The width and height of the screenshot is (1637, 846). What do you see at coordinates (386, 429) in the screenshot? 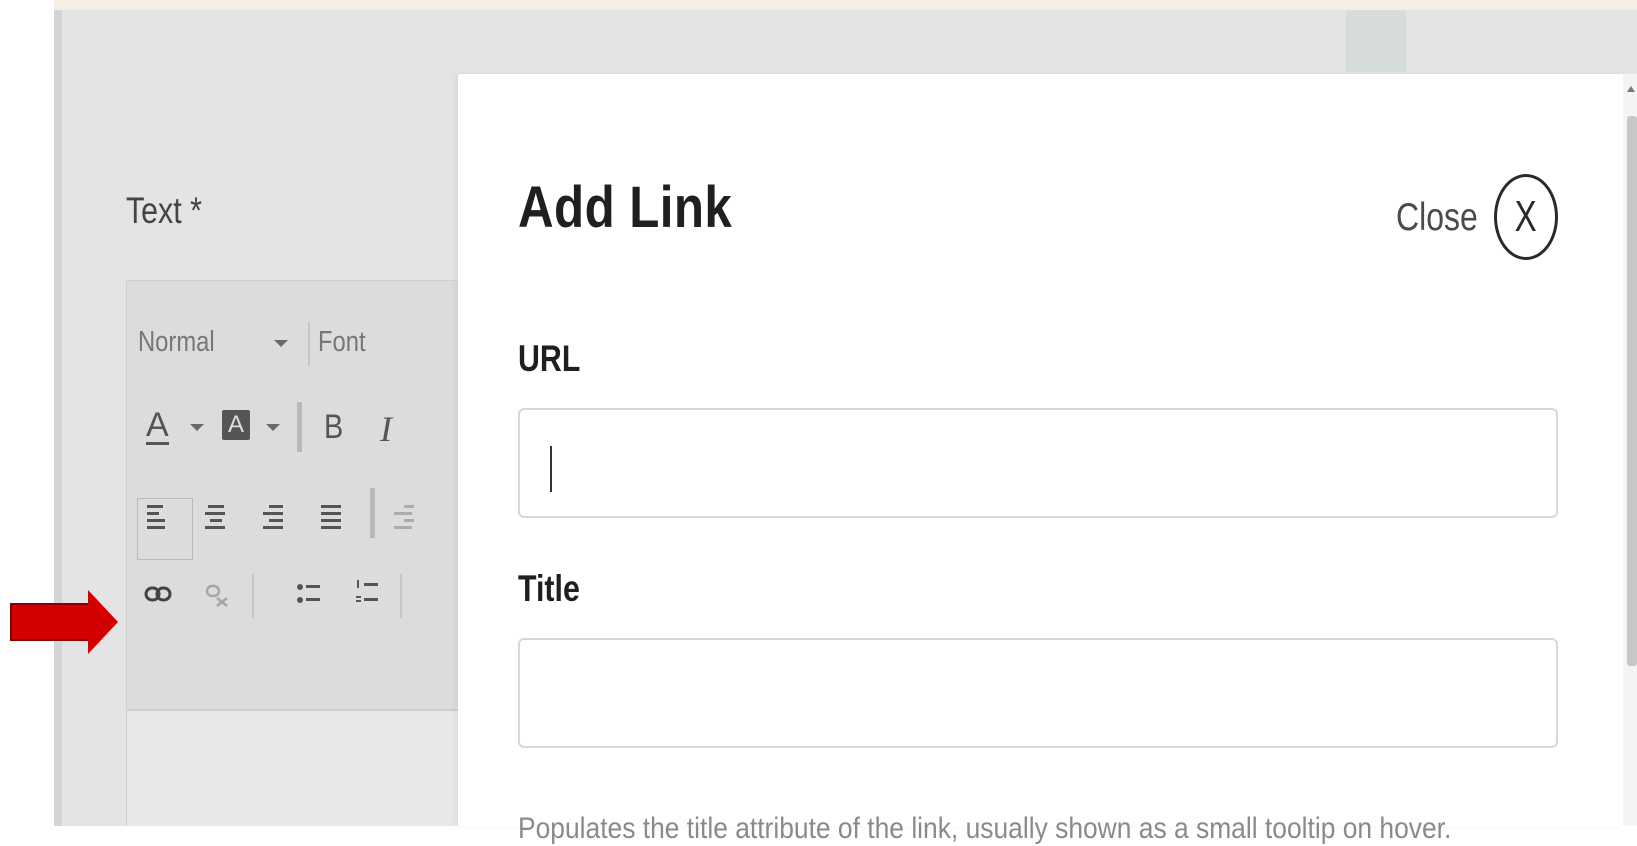
I see `italic-button: I` at bounding box center [386, 429].